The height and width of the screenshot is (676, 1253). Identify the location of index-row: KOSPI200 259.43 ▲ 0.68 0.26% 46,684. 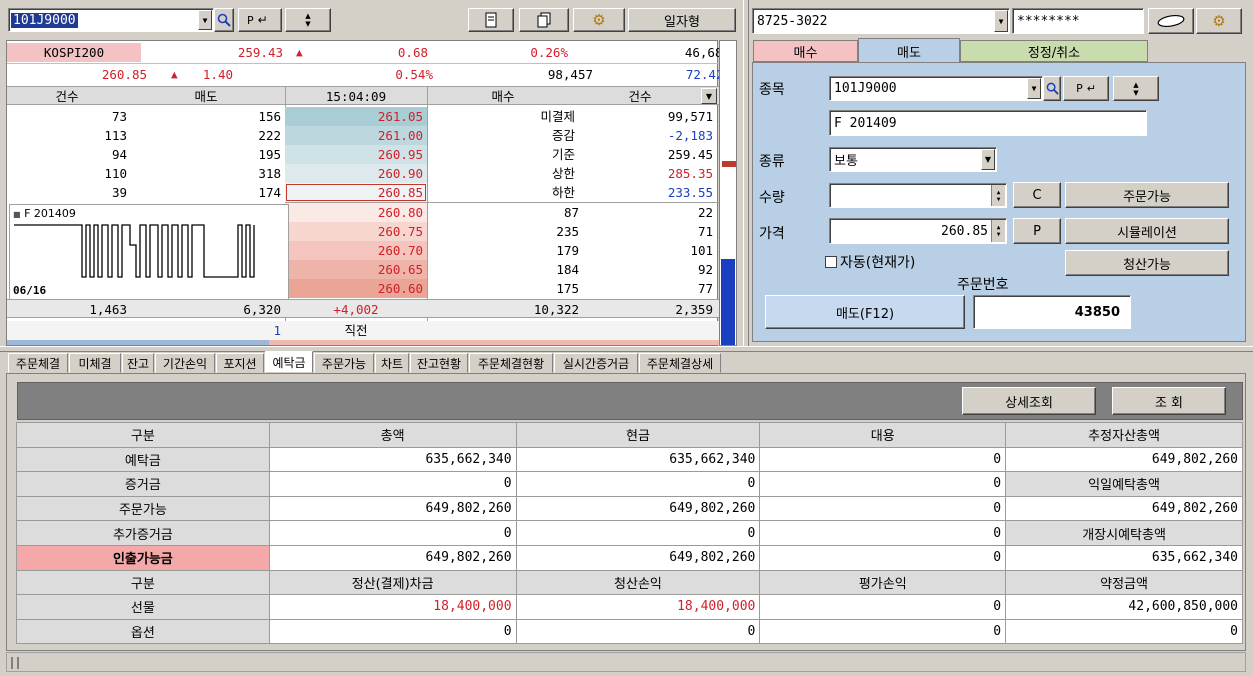
(368, 52).